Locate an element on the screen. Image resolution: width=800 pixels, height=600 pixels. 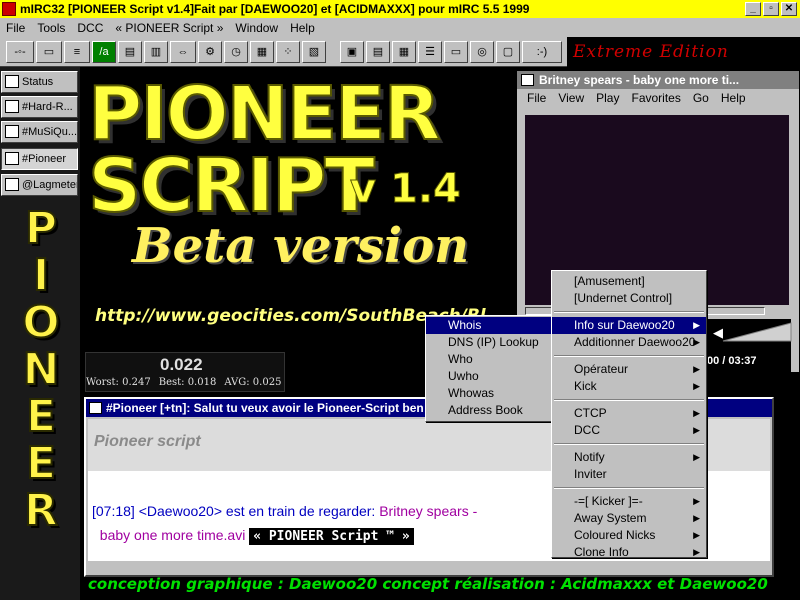
notify-icon: ⚙ is located at coordinates (210, 52).